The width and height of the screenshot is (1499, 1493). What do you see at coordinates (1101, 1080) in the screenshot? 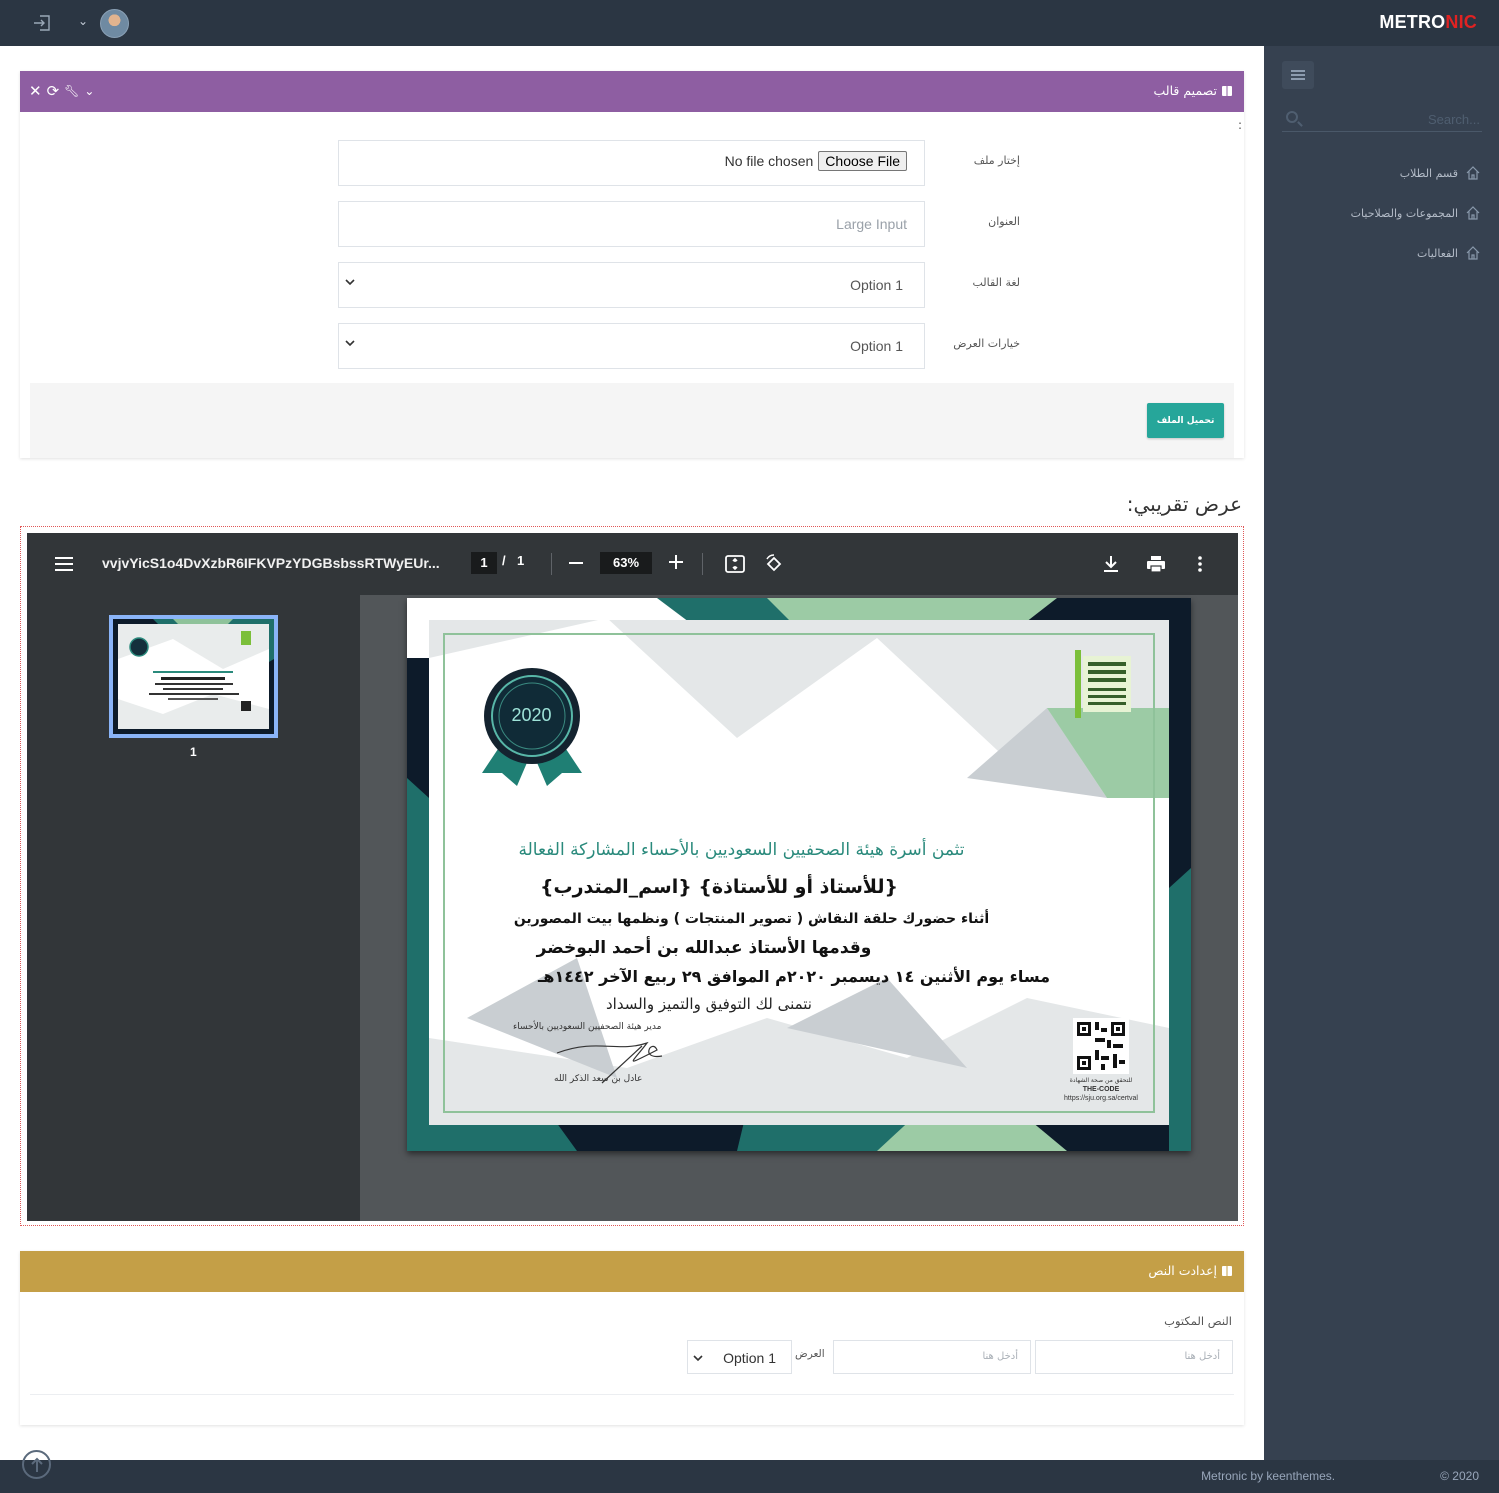
I see `qr-caption-text: للتحقق من صحة الشهادة` at bounding box center [1101, 1080].